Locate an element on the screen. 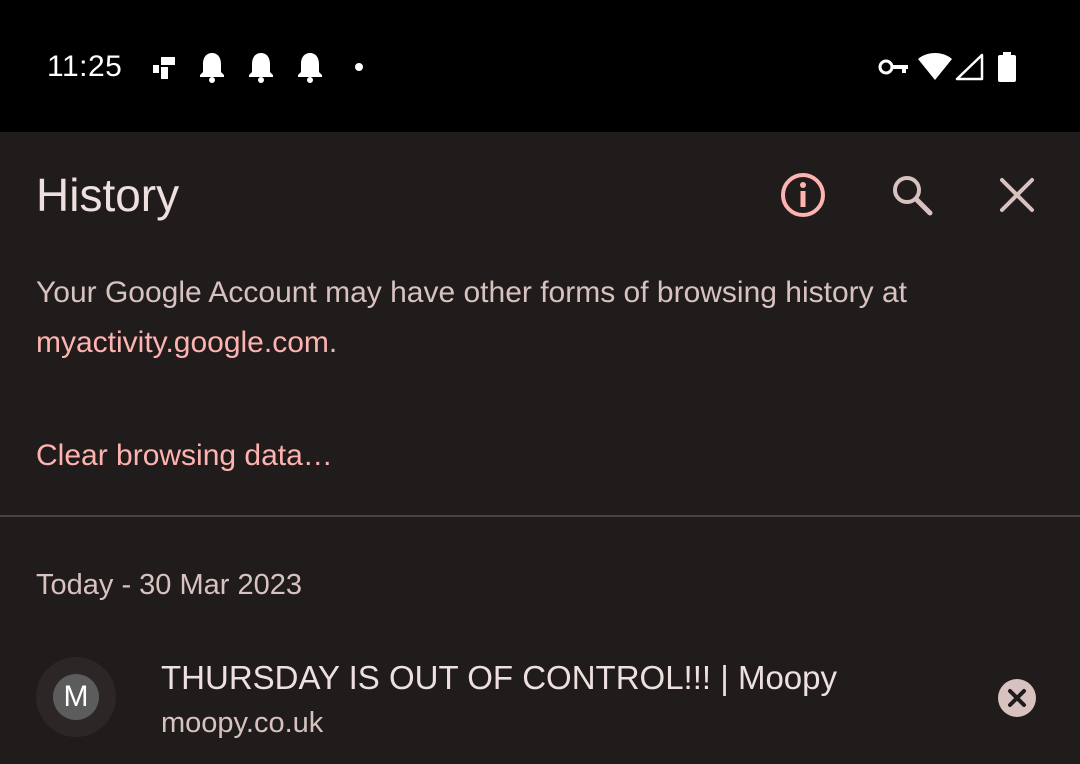  site-favicon: M is located at coordinates (76, 697).